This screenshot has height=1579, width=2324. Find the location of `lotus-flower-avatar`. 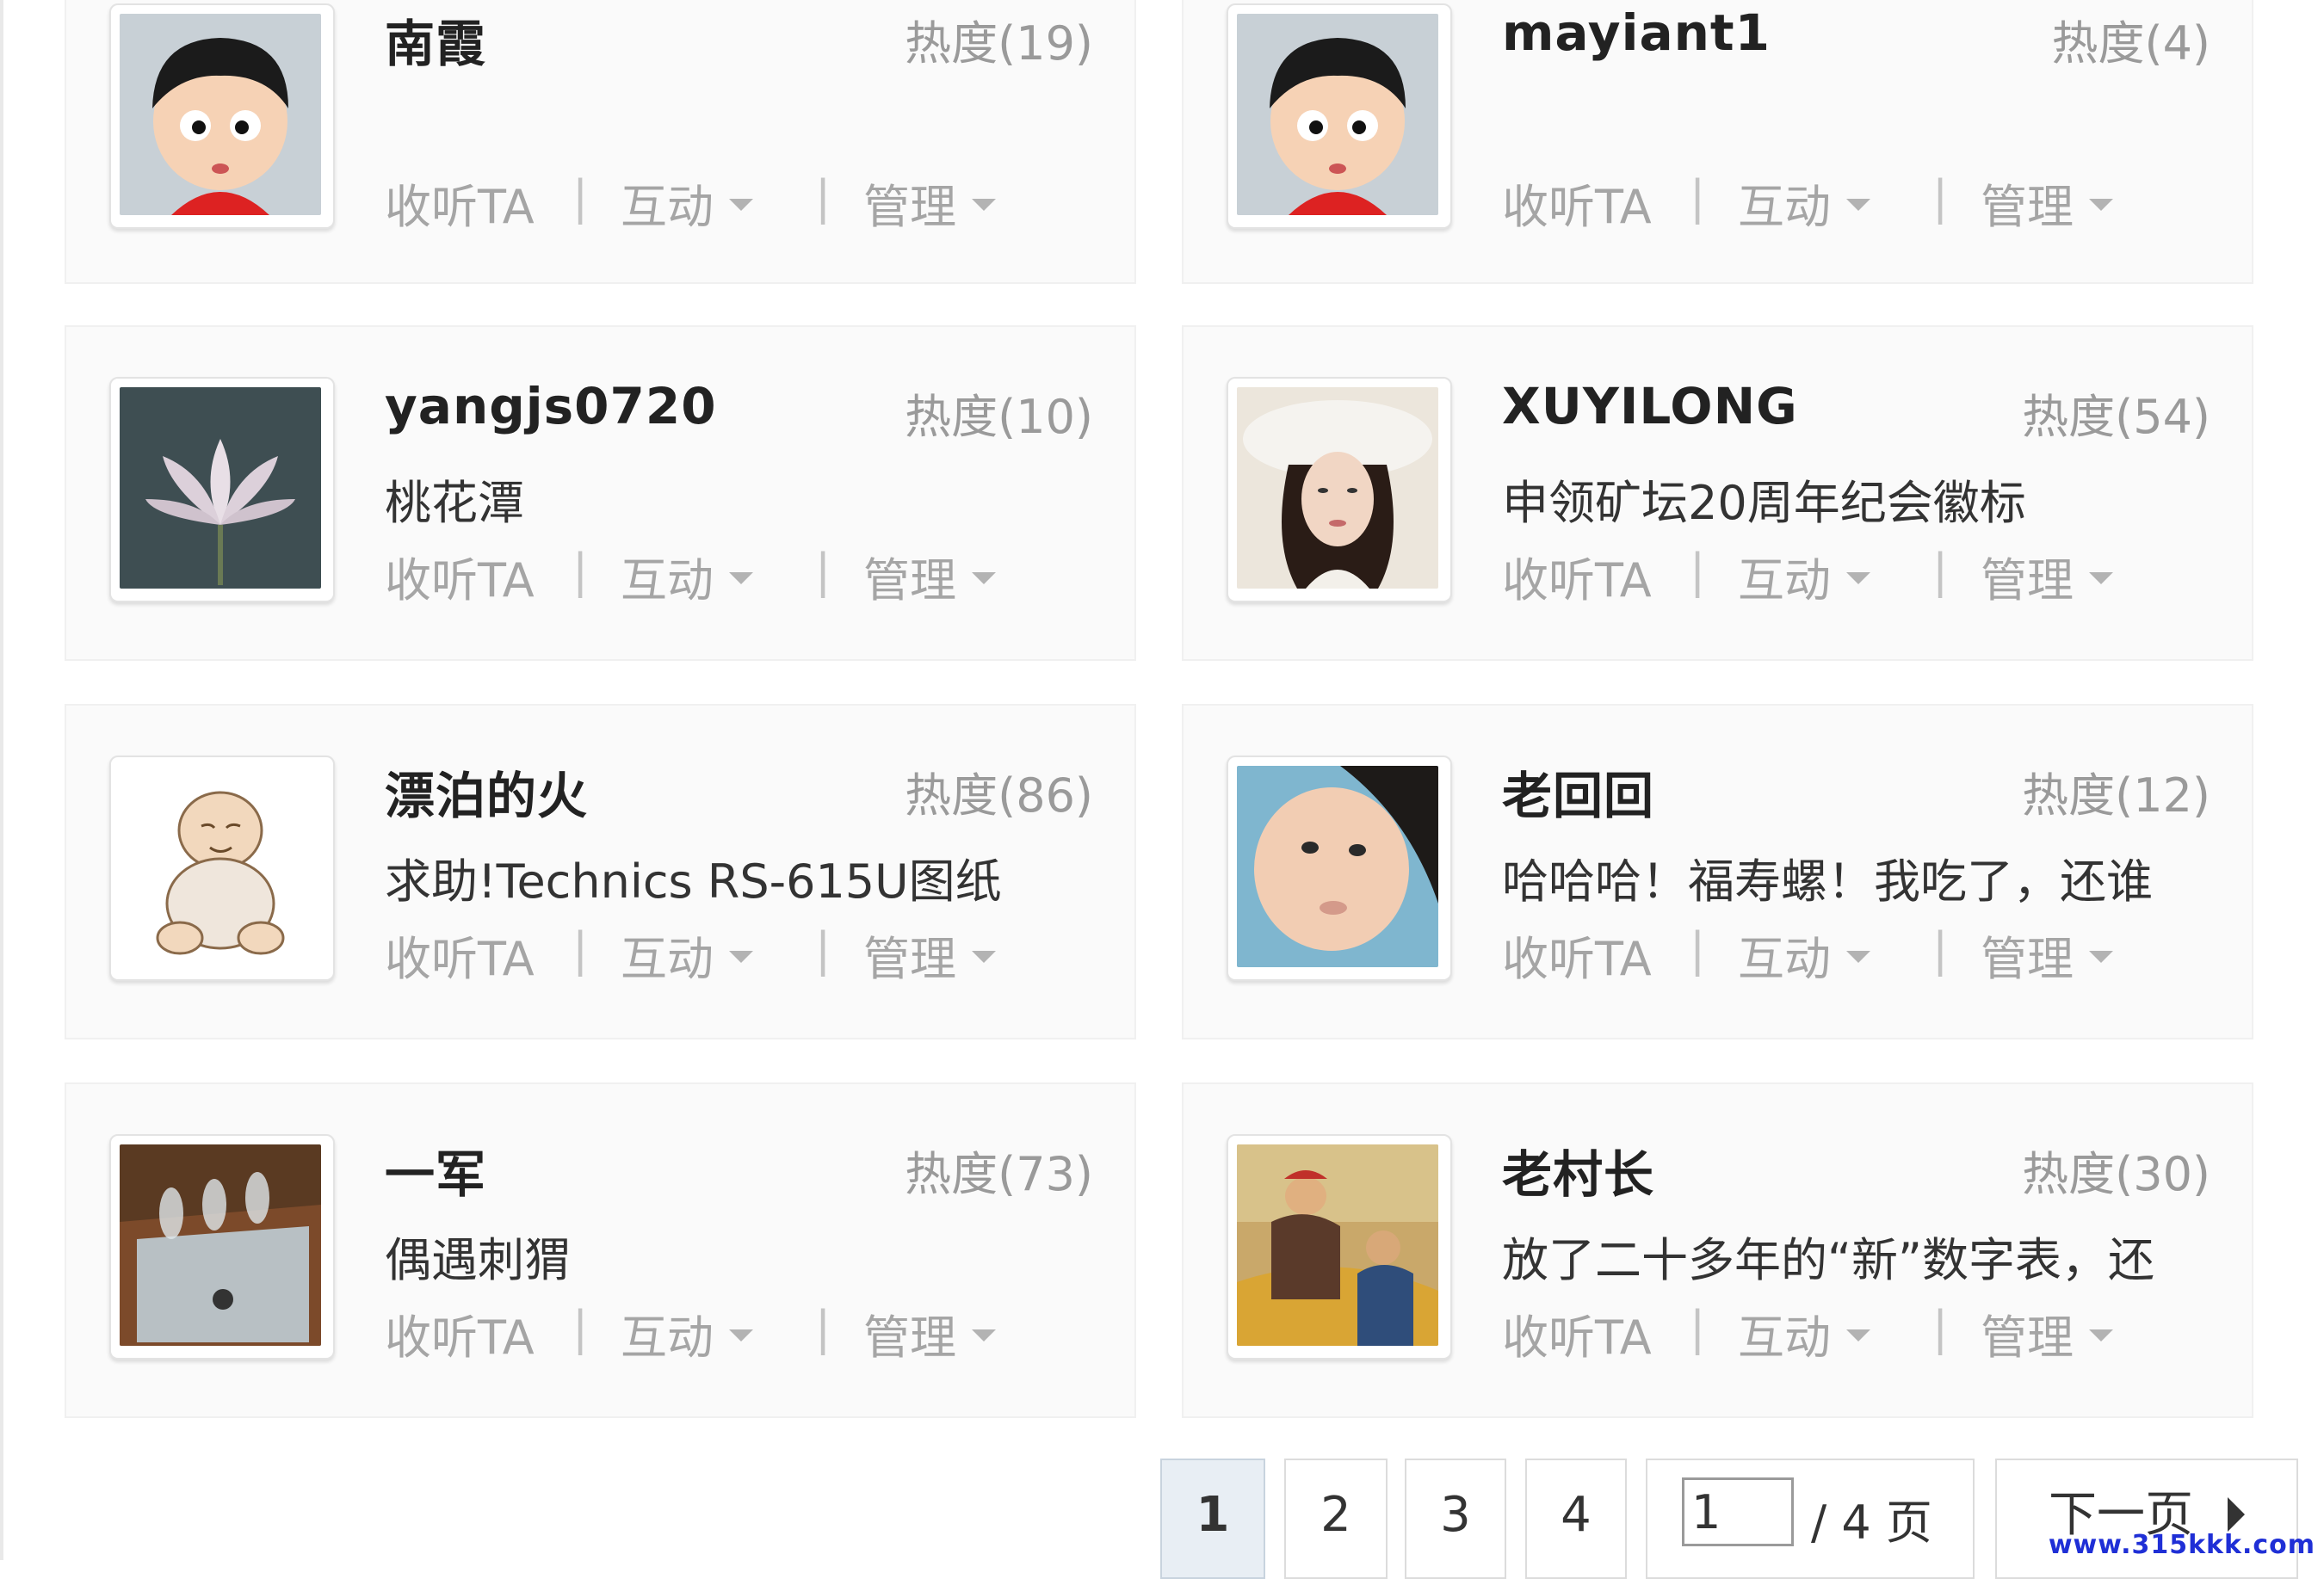

lotus-flower-avatar is located at coordinates (220, 488).